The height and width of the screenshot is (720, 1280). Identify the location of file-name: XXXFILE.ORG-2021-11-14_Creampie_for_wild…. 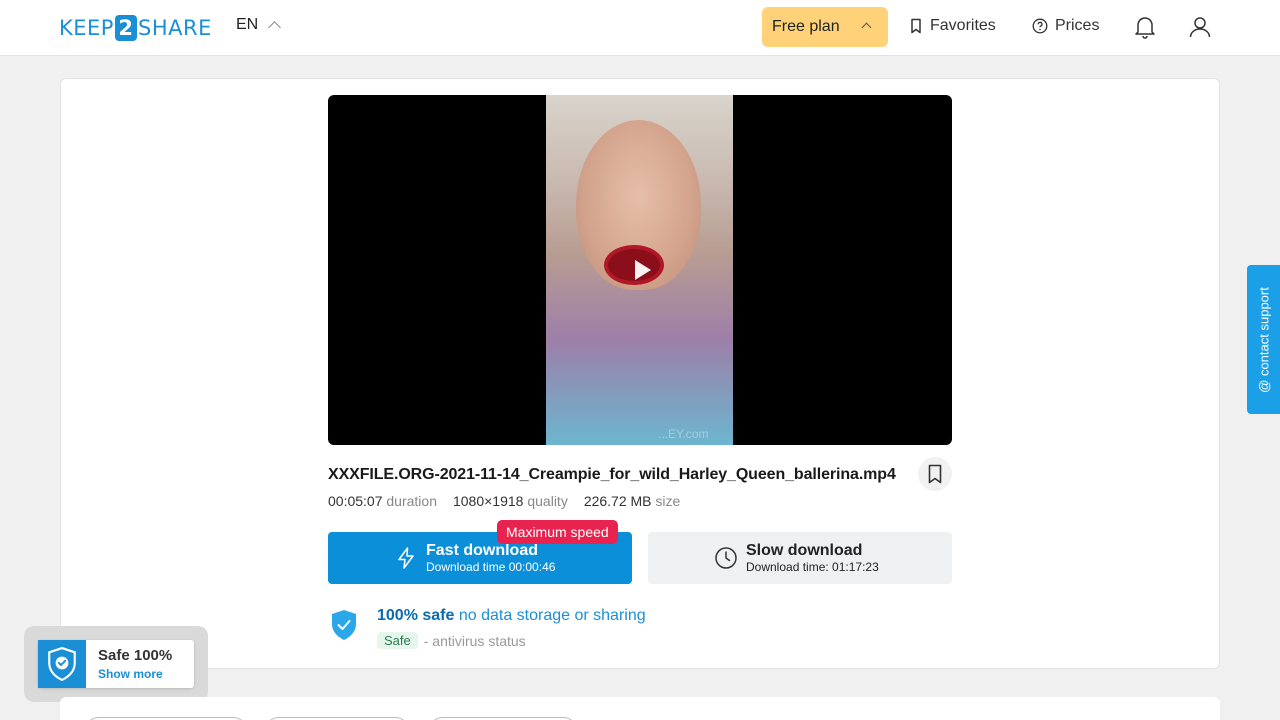
(612, 474).